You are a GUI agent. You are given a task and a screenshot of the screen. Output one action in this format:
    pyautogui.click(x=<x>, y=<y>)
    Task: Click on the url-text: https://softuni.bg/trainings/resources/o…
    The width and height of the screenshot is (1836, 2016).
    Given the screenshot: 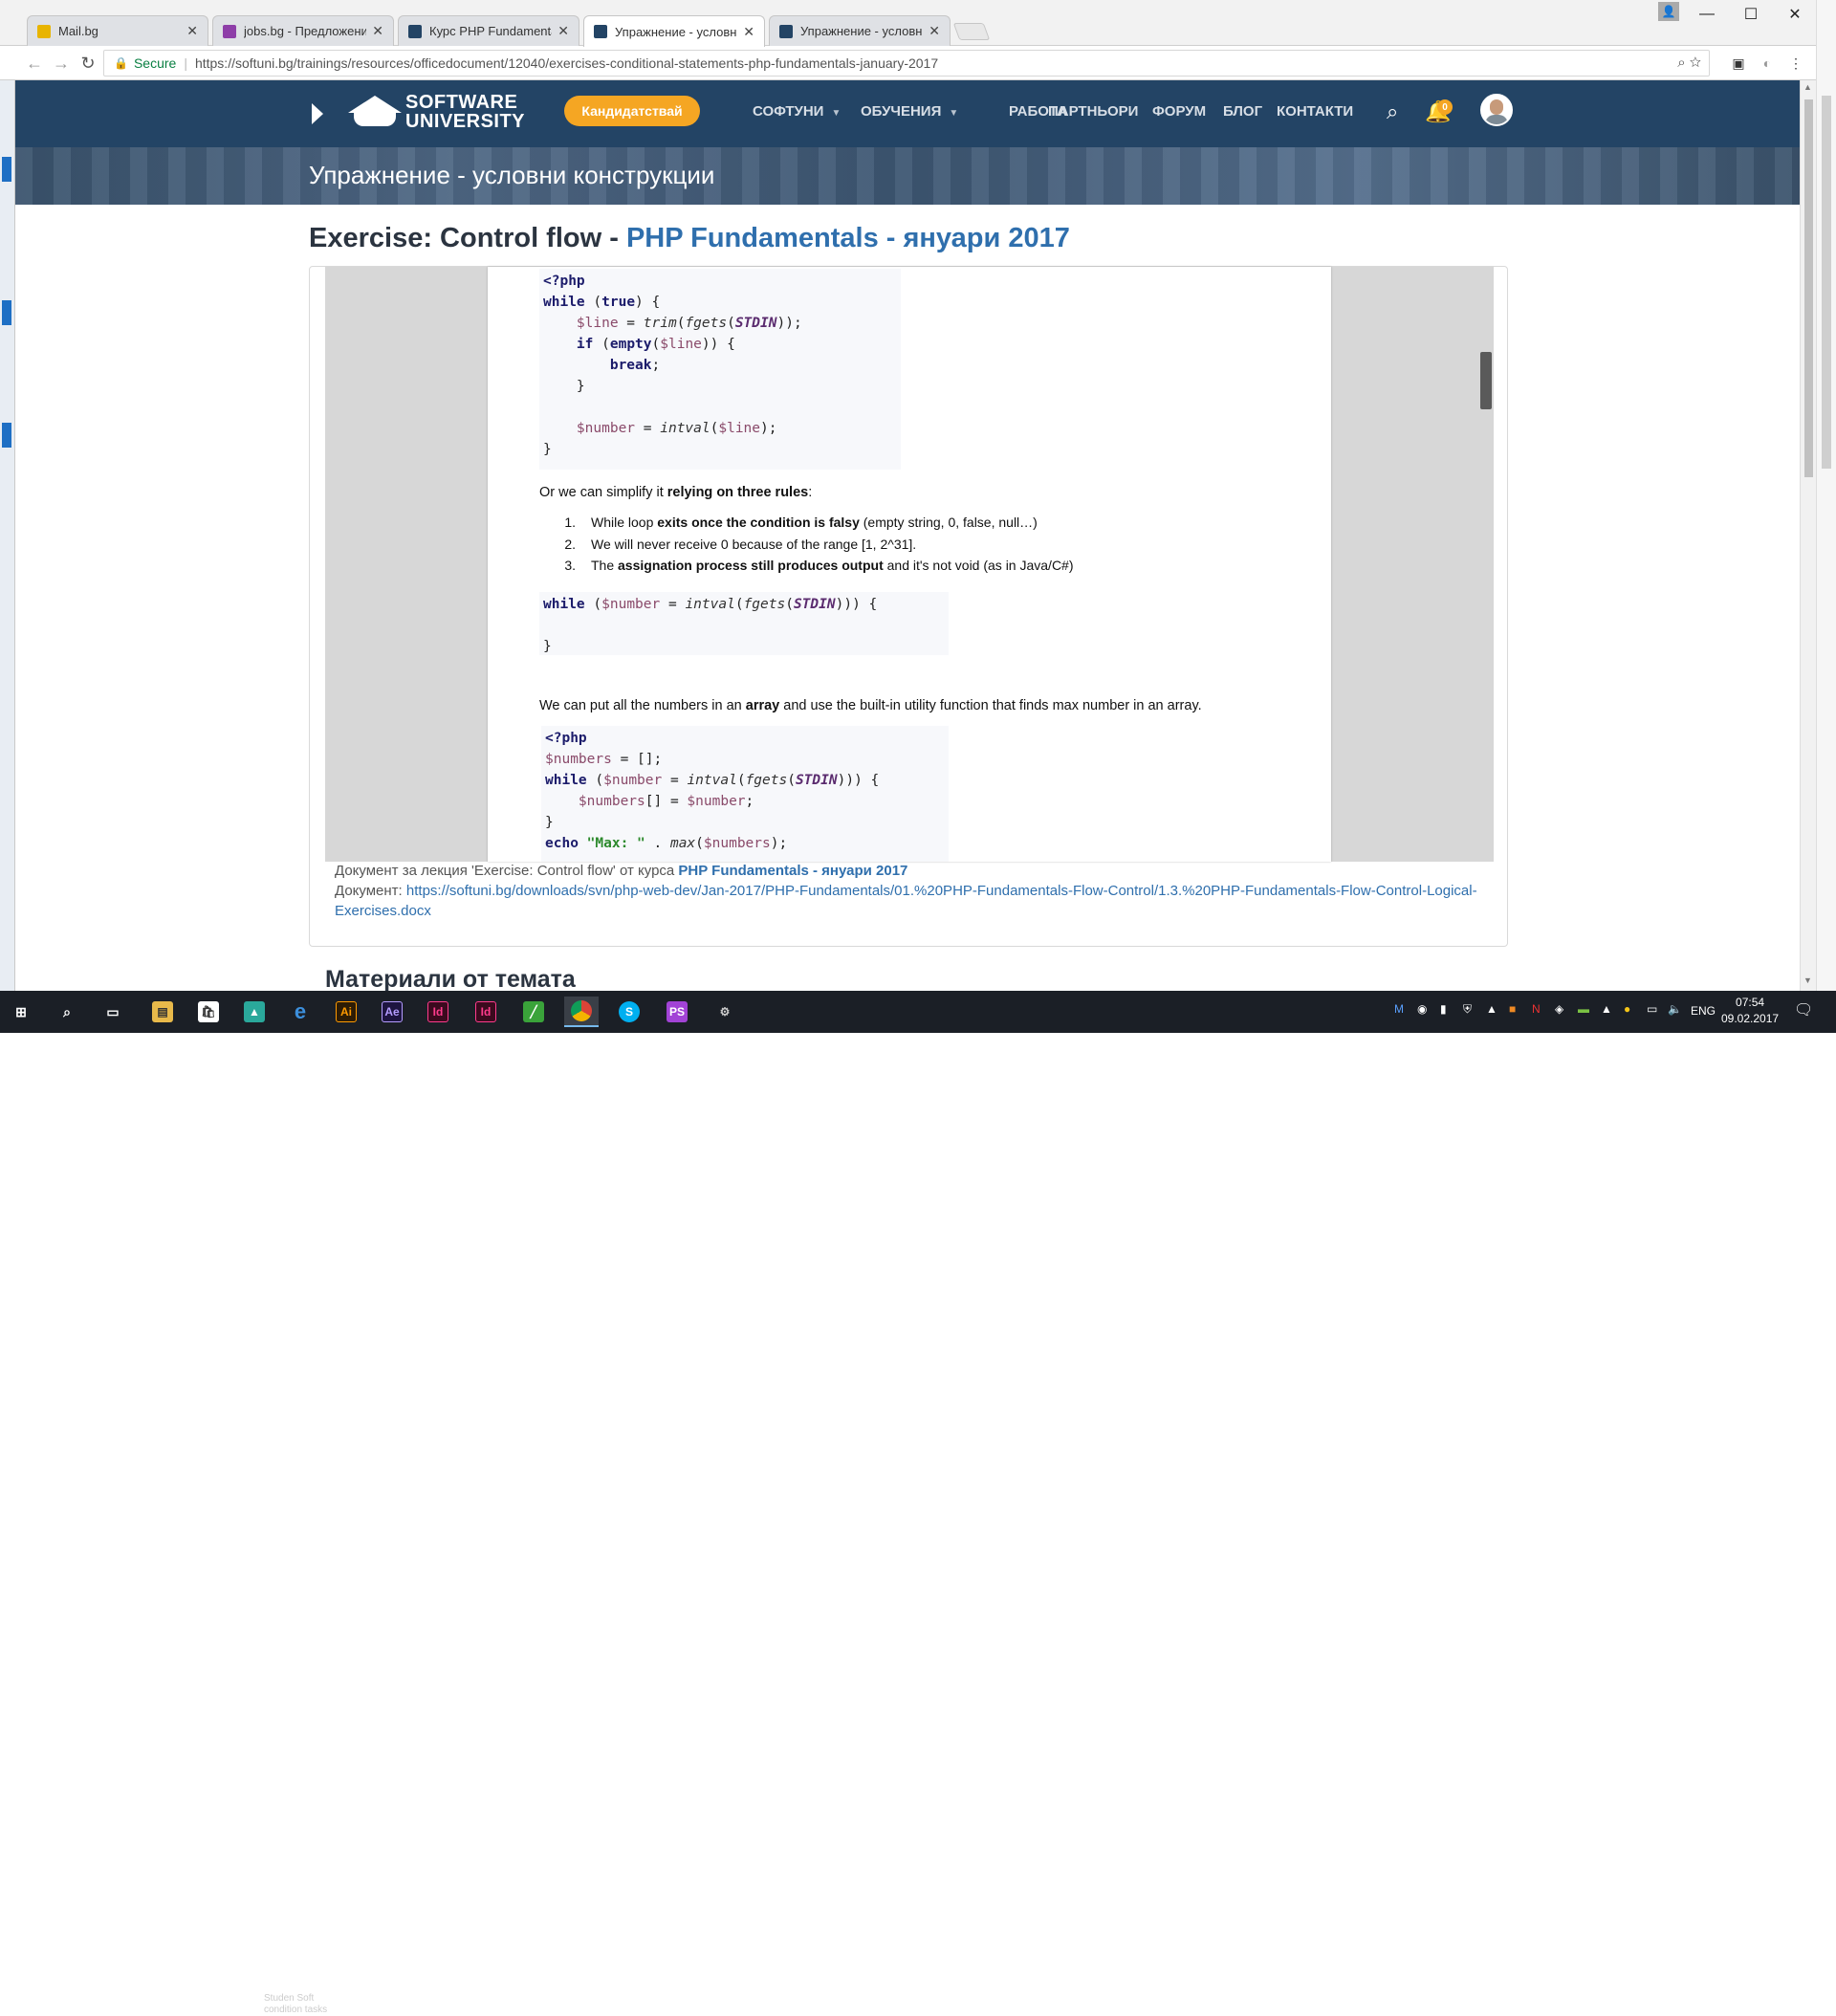 What is the action you would take?
    pyautogui.click(x=566, y=63)
    